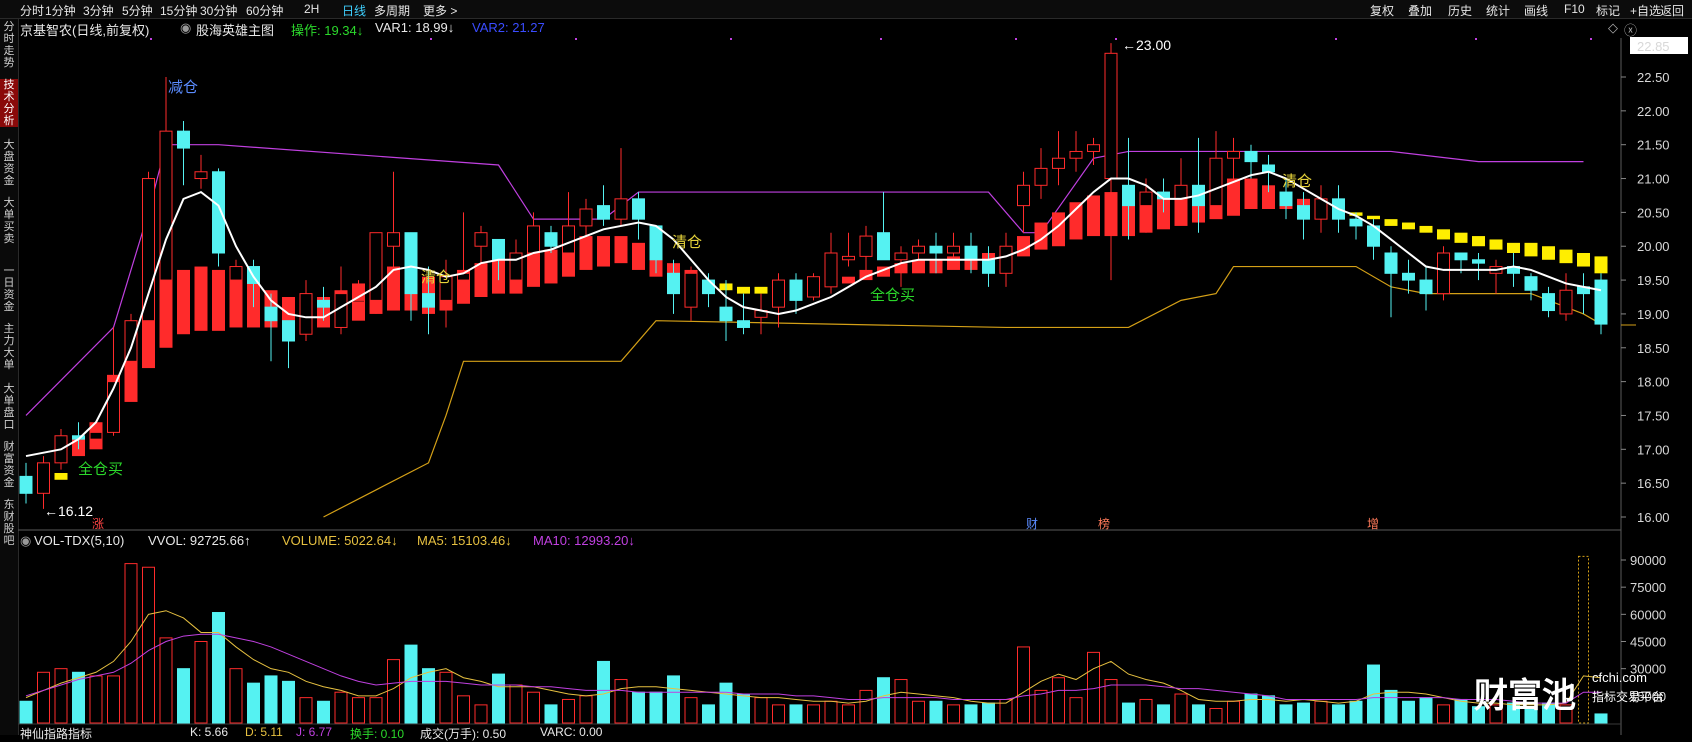  What do you see at coordinates (1613, 28) in the screenshot?
I see `window-switch-icon: ◇` at bounding box center [1613, 28].